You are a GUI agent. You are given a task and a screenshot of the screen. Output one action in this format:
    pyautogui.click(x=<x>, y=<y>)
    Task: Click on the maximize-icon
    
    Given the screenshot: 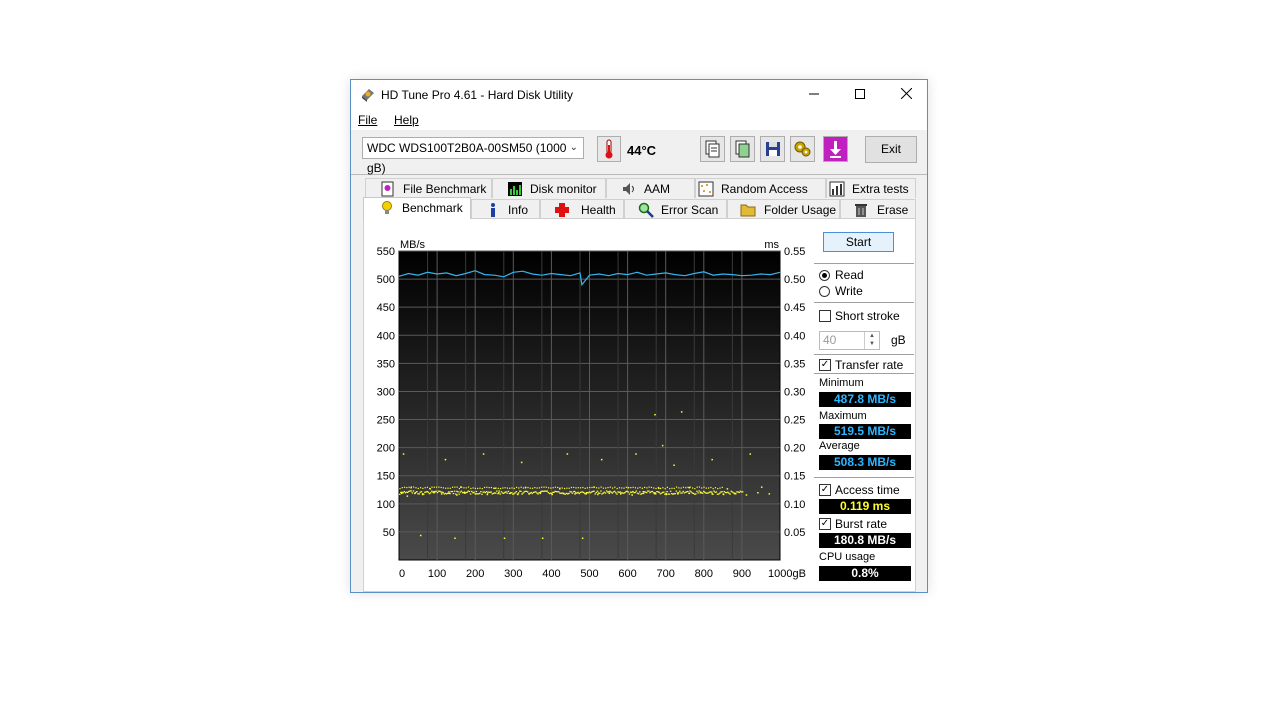 What is the action you would take?
    pyautogui.click(x=860, y=94)
    